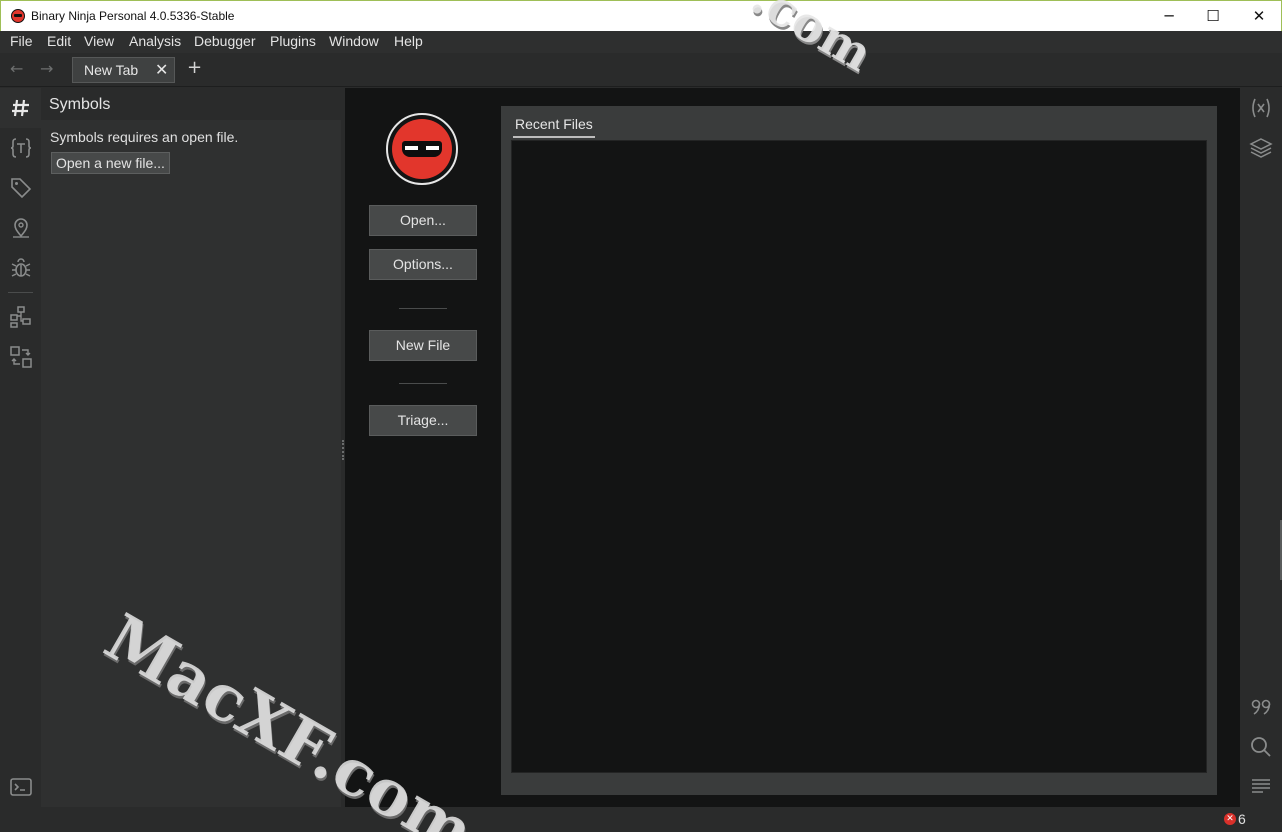 This screenshot has height=832, width=1282. Describe the element at coordinates (293, 41) in the screenshot. I see `menu-plugins: Plugins` at that location.